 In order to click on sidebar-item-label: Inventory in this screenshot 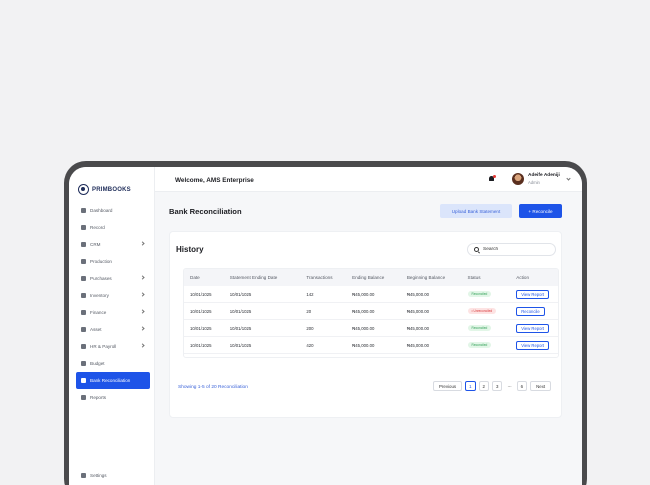, I will do `click(99, 295)`.